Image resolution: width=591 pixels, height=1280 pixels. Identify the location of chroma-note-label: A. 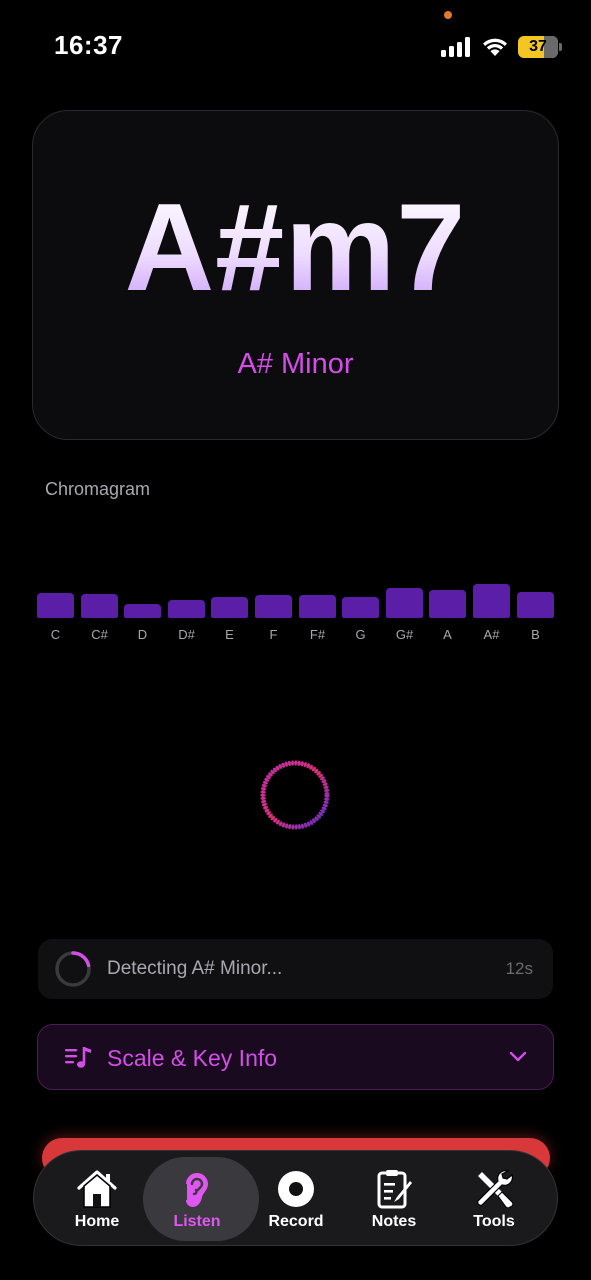
(447, 634).